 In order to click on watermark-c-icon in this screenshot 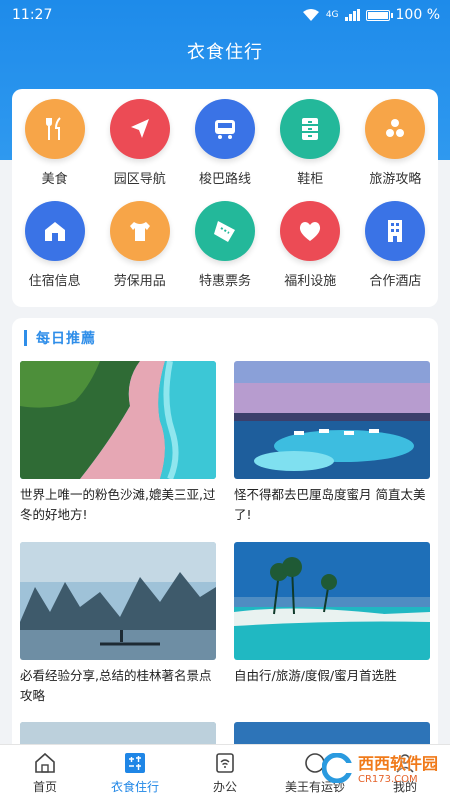, I will do `click(336, 767)`.